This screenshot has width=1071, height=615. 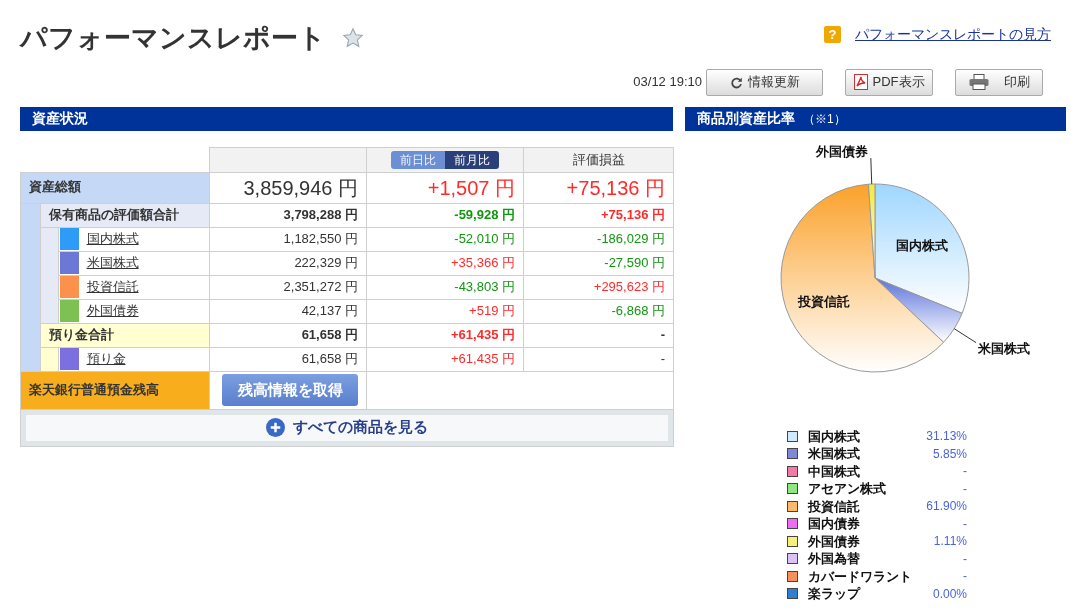 I want to click on legend-label: 楽ラップ, so click(x=834, y=594).